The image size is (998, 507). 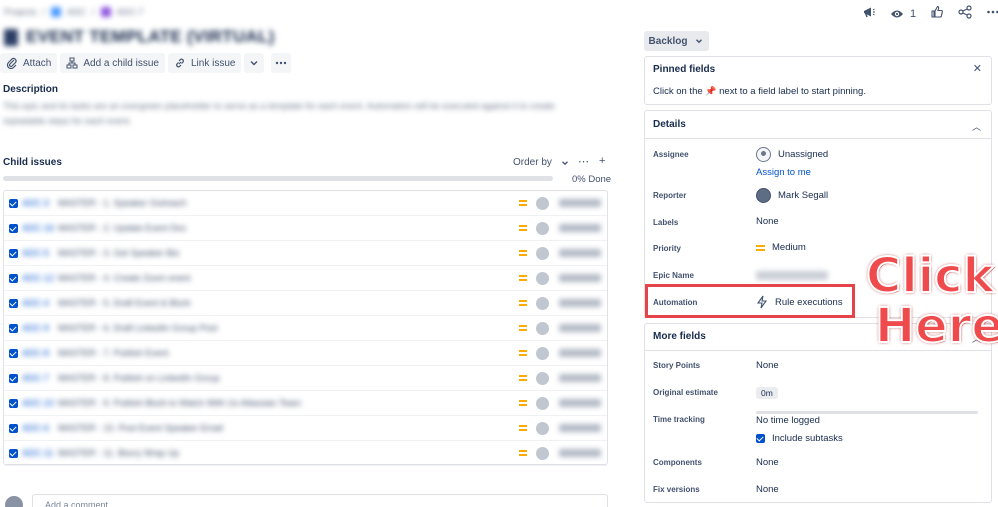 I want to click on issue-summary: MASTER - 10. Post Event Speaker Email, so click(x=140, y=428).